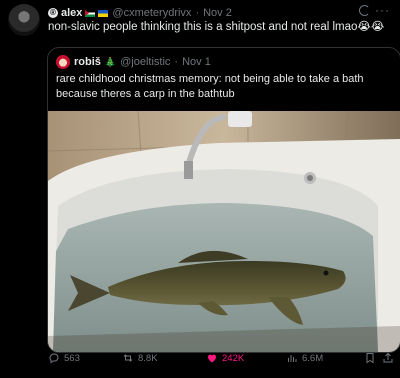 The width and height of the screenshot is (400, 378). I want to click on verified-icon: ®, so click(53, 13).